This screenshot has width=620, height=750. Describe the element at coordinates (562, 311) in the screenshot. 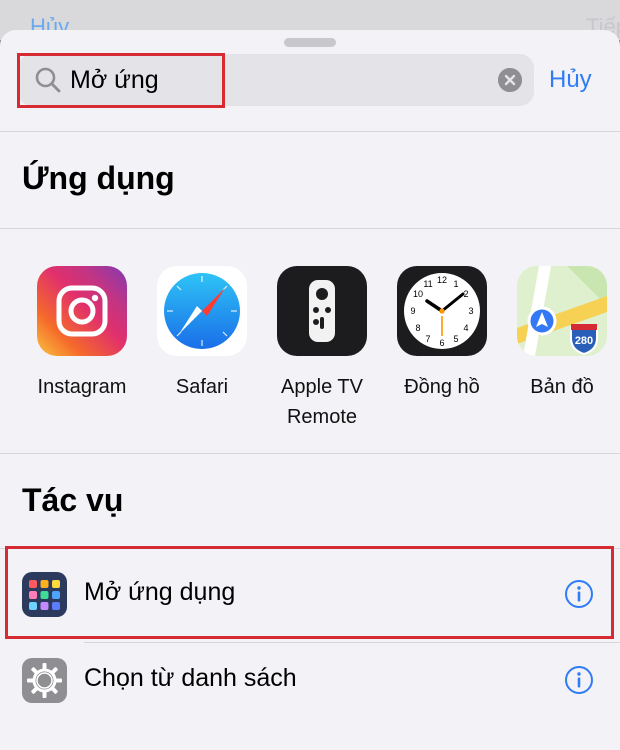

I see `maps-icon: 280` at that location.